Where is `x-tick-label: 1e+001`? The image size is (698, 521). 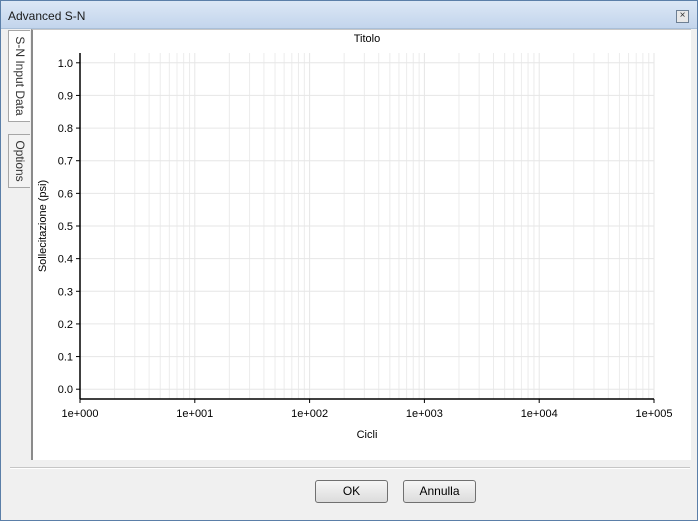 x-tick-label: 1e+001 is located at coordinates (194, 414).